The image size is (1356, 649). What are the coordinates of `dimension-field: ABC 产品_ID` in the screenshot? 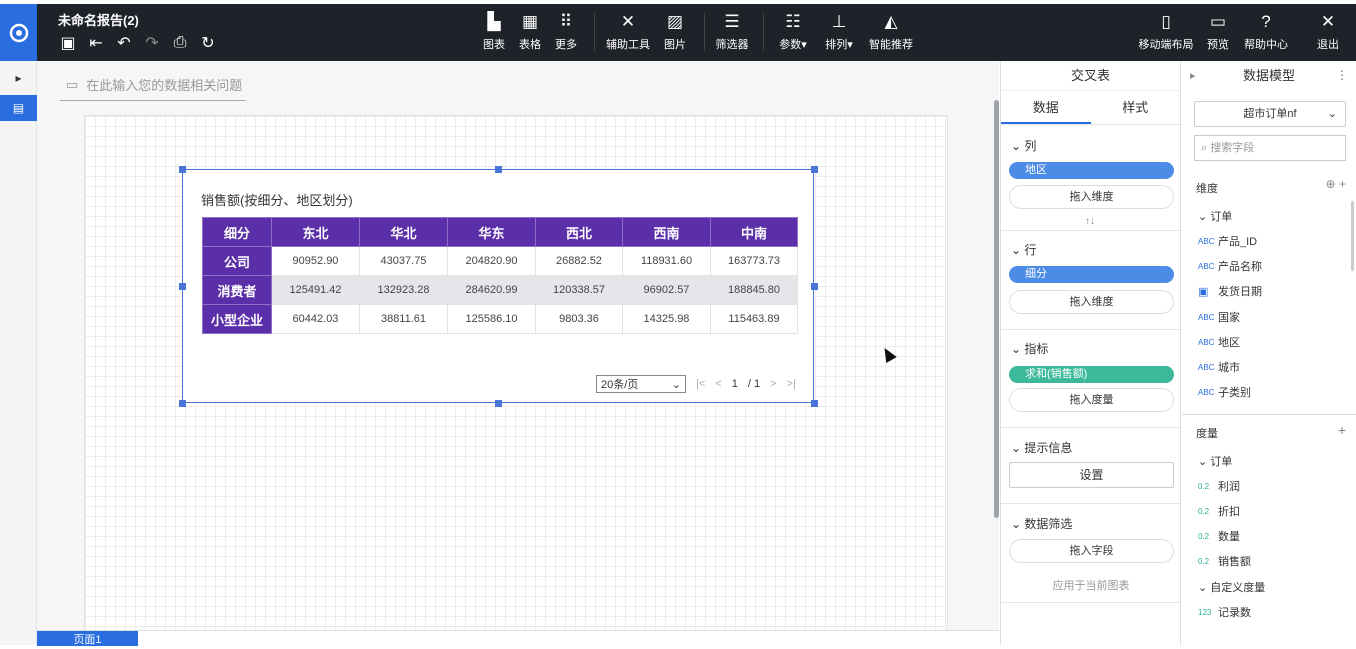 It's located at (1227, 241).